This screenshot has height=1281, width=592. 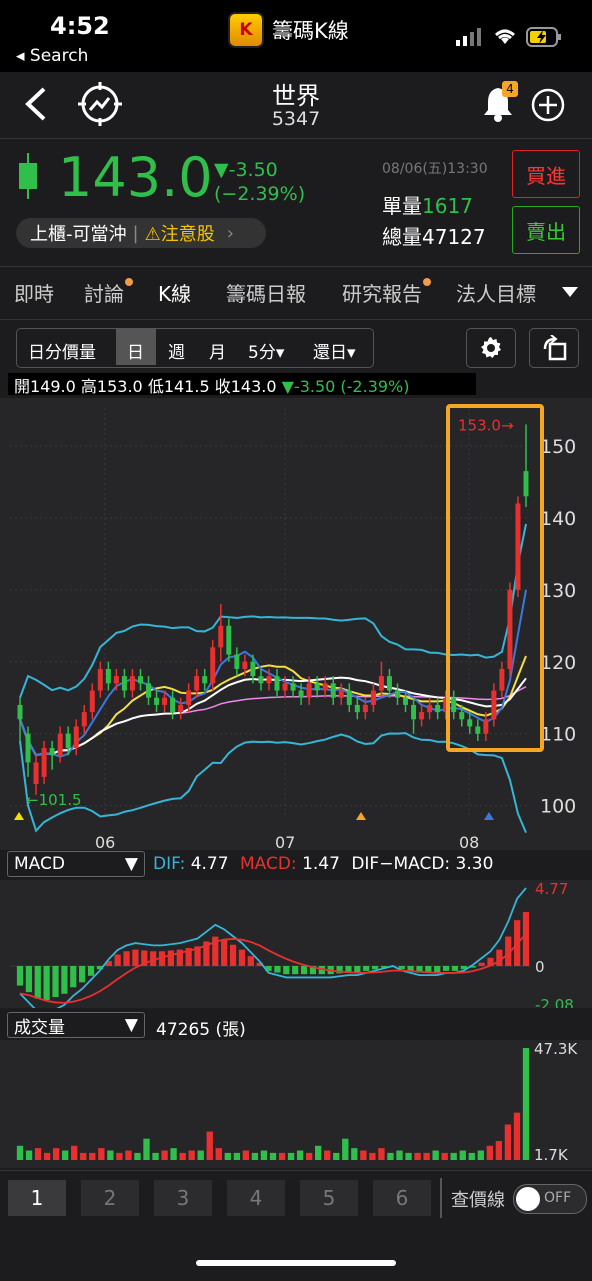 What do you see at coordinates (491, 348) in the screenshot?
I see `gear-icon` at bounding box center [491, 348].